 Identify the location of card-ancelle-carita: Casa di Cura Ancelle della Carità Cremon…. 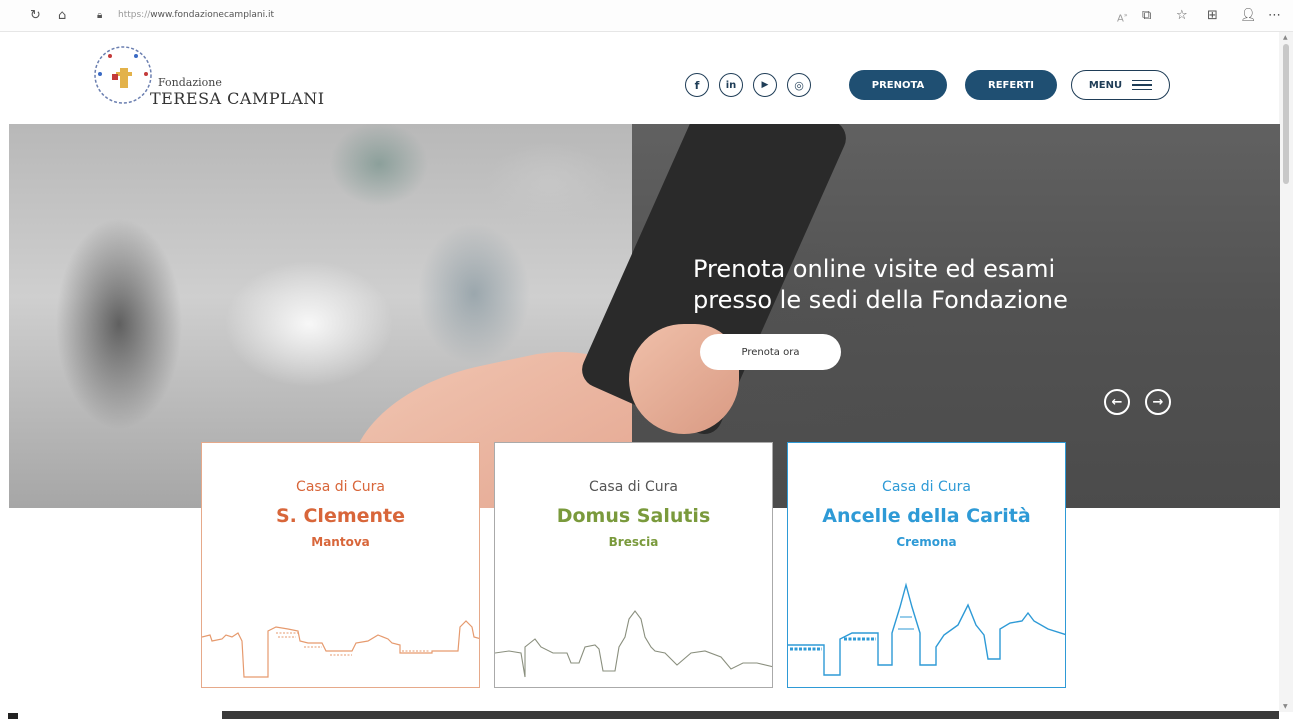
(926, 565).